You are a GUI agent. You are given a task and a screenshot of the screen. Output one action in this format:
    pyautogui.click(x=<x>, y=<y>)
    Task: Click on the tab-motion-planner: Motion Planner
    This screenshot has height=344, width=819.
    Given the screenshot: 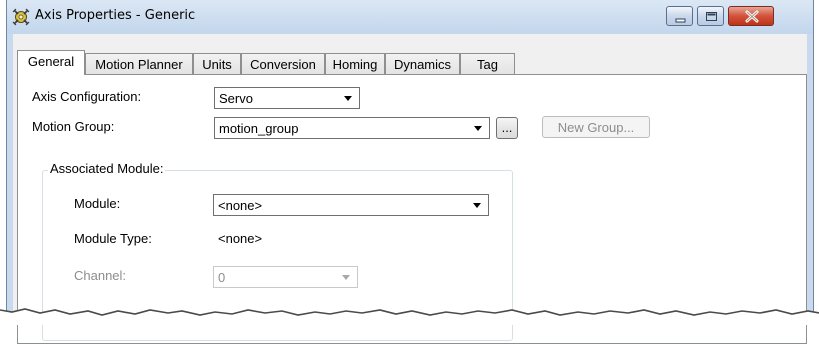 What is the action you would take?
    pyautogui.click(x=139, y=63)
    